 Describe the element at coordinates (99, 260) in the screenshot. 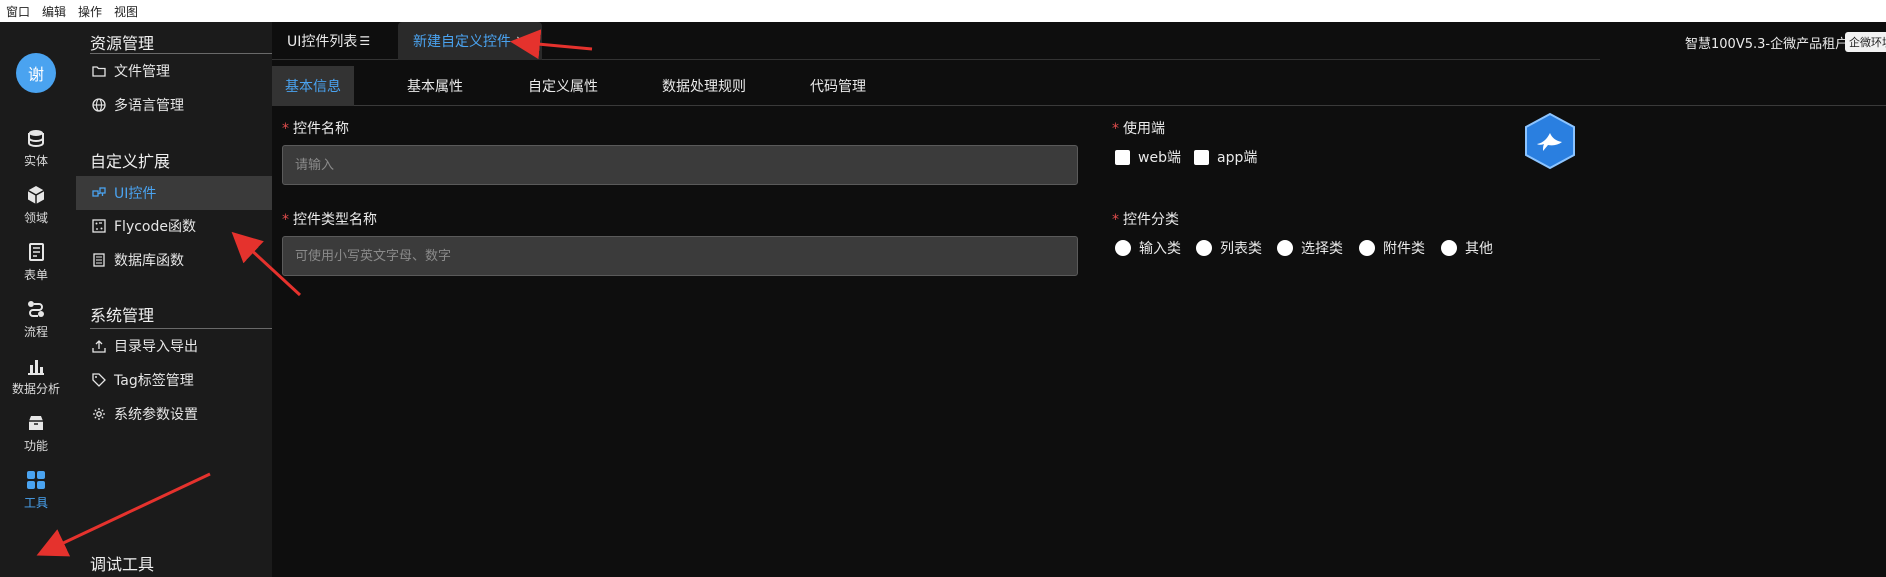

I see `db-function-icon` at that location.